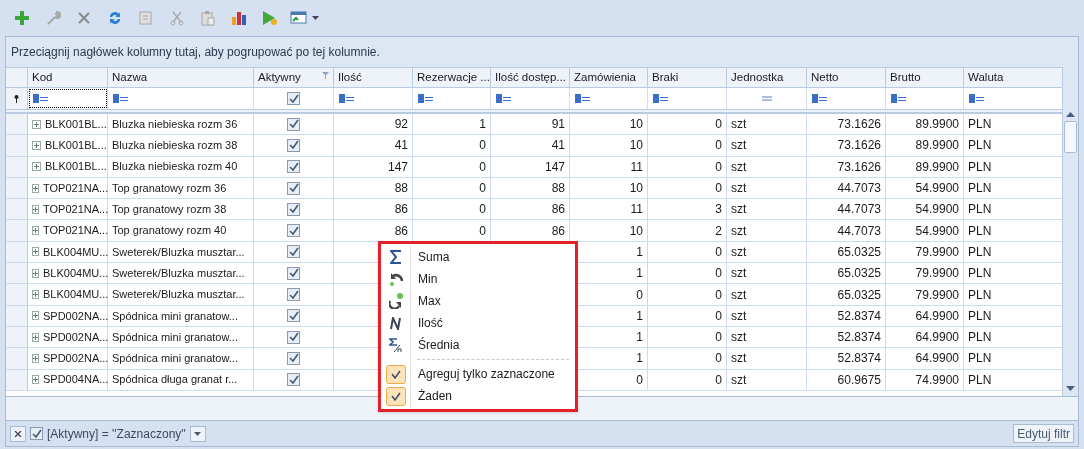  I want to click on table-cell-text: 60.9675, so click(859, 380).